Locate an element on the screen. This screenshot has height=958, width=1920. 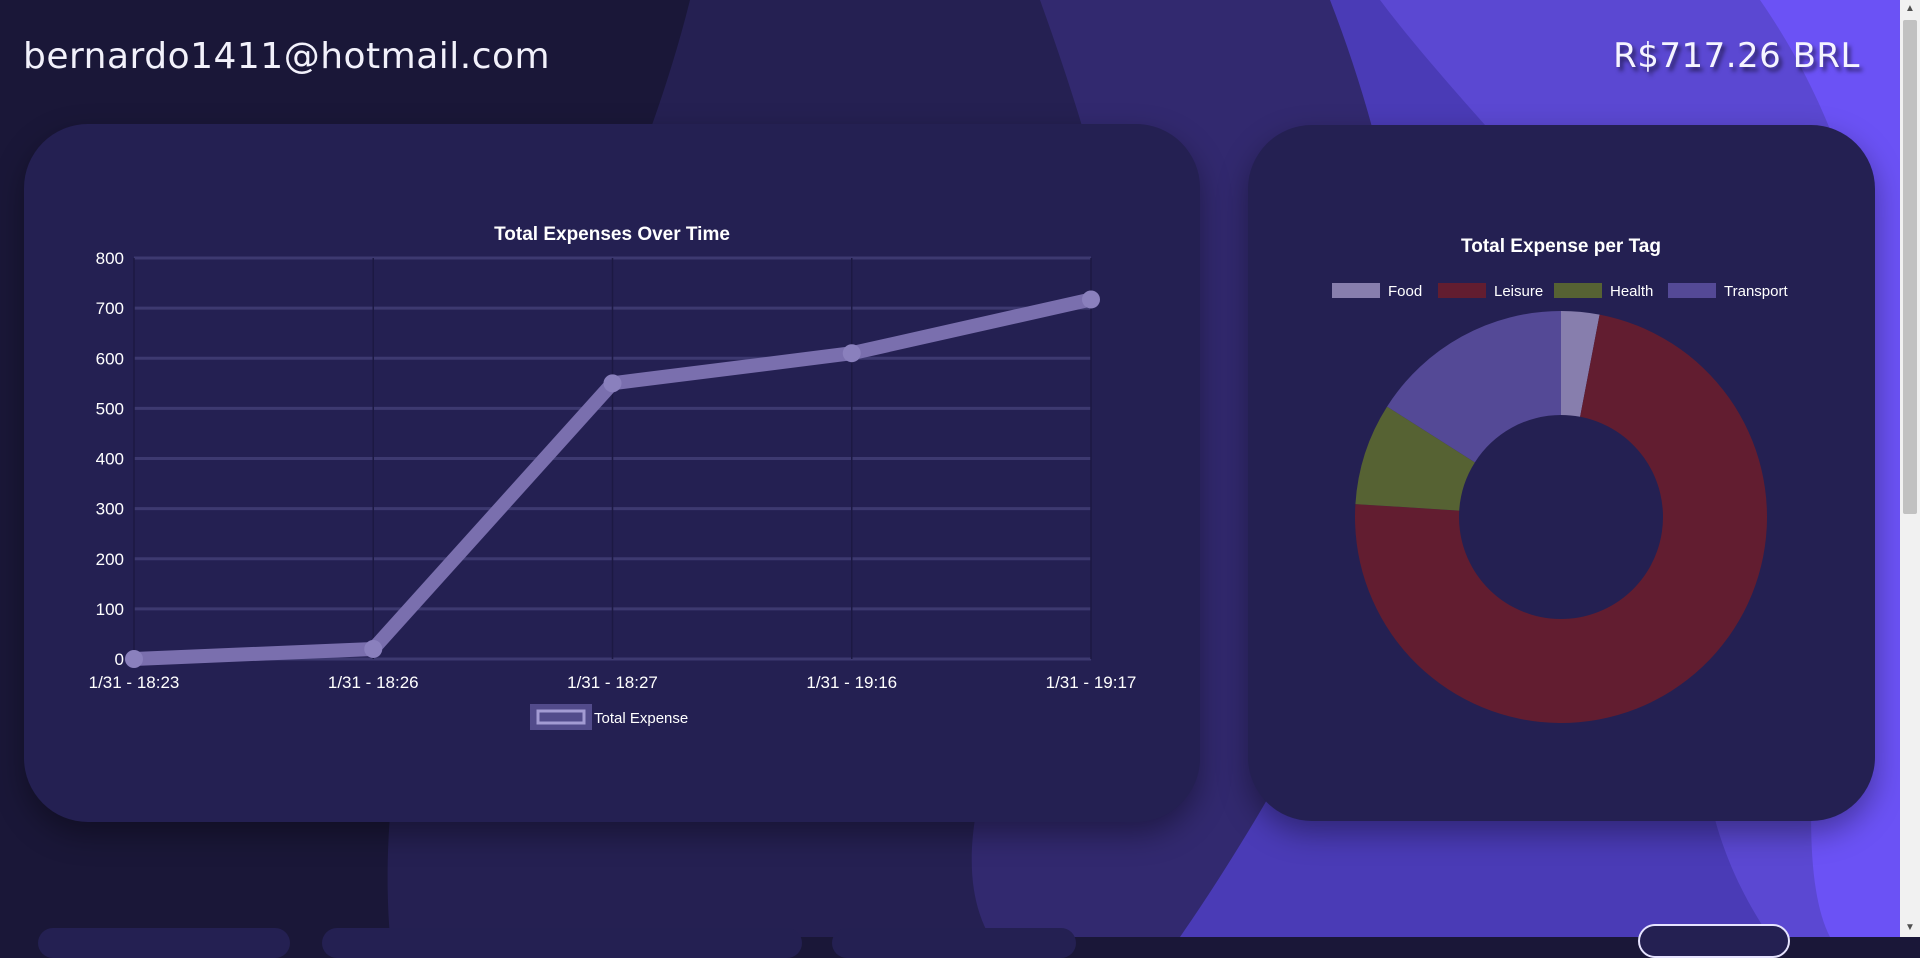
legend-label-transport: Transport is located at coordinates (1756, 291).